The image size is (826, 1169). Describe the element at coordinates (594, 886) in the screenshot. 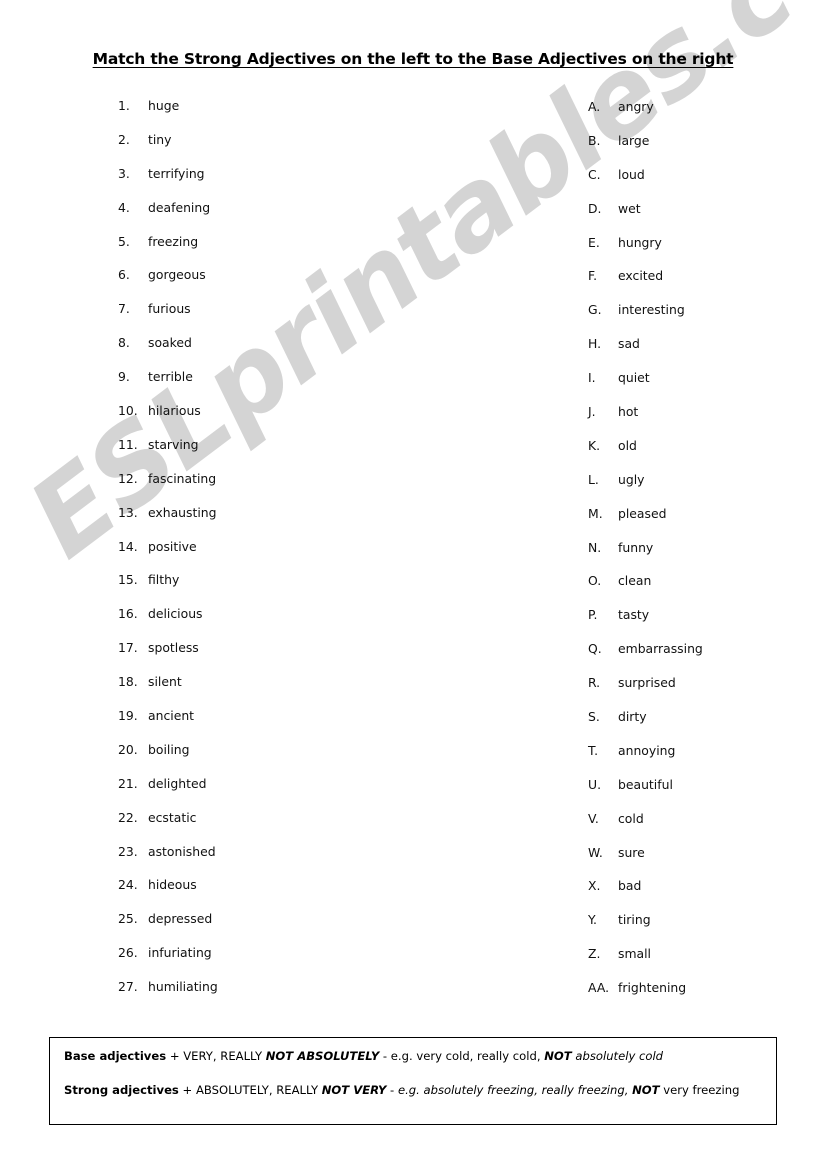

I see `base-adjective-marker: X.` at that location.